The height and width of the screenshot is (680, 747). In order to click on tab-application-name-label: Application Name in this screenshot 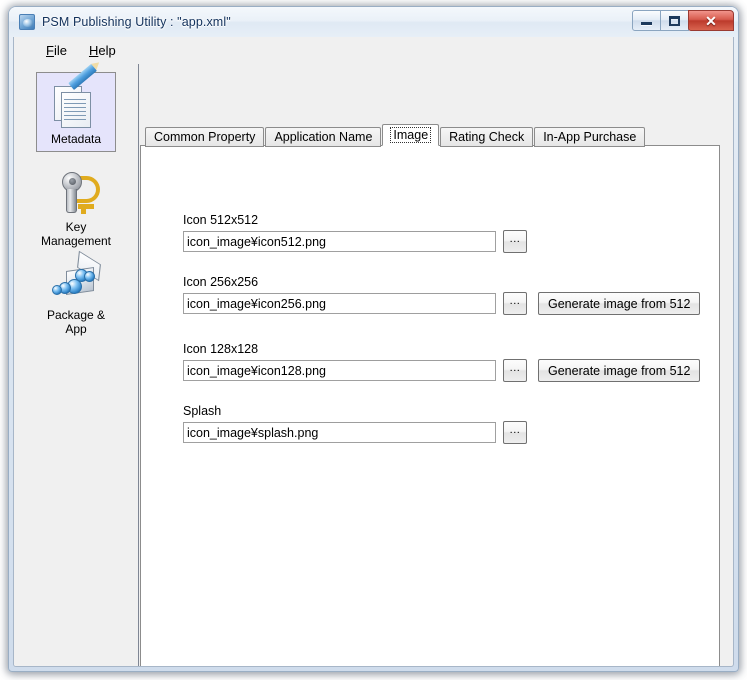, I will do `click(323, 137)`.